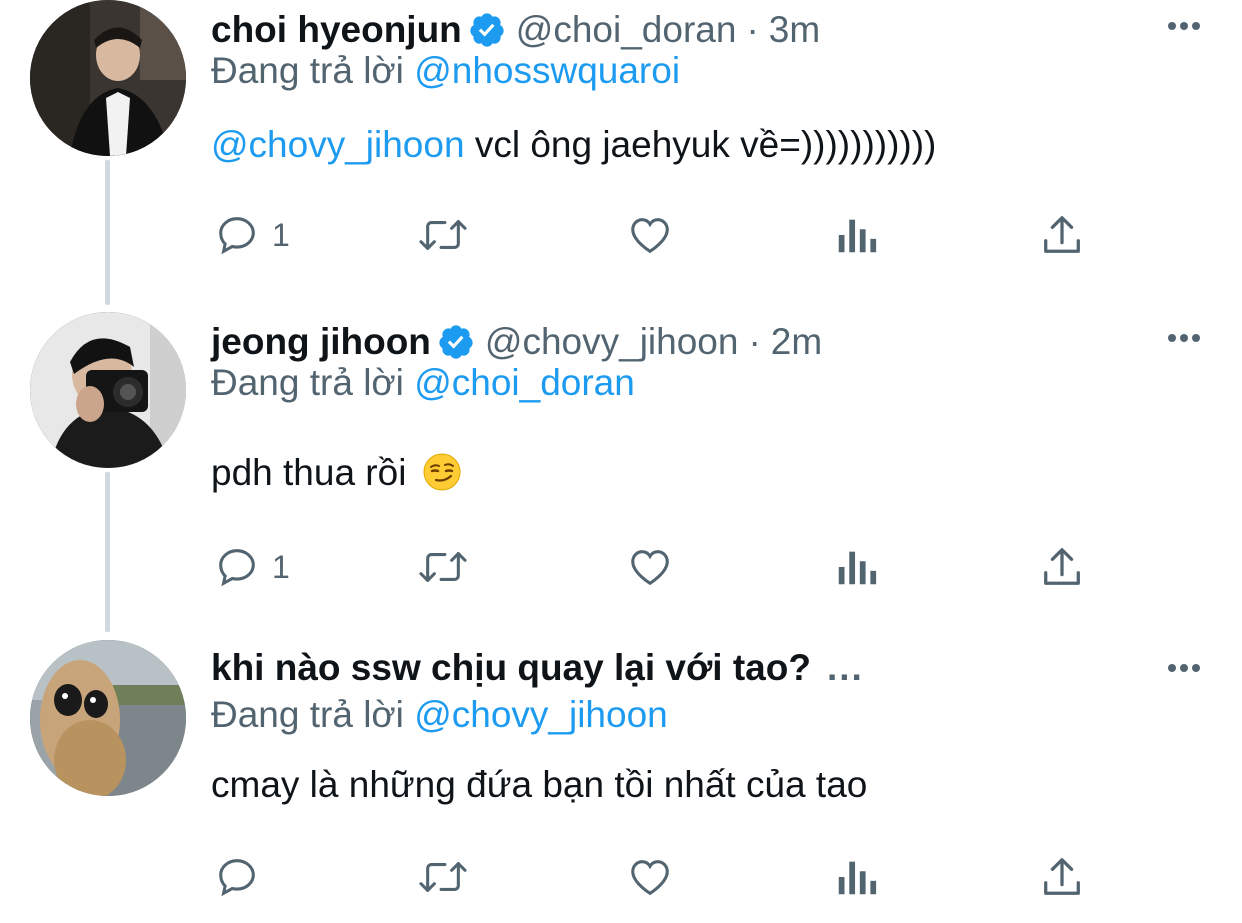 The width and height of the screenshot is (1242, 923). What do you see at coordinates (700, 144) in the screenshot?
I see `body-text: vcl ông jaehyuk về=)))))))))))` at bounding box center [700, 144].